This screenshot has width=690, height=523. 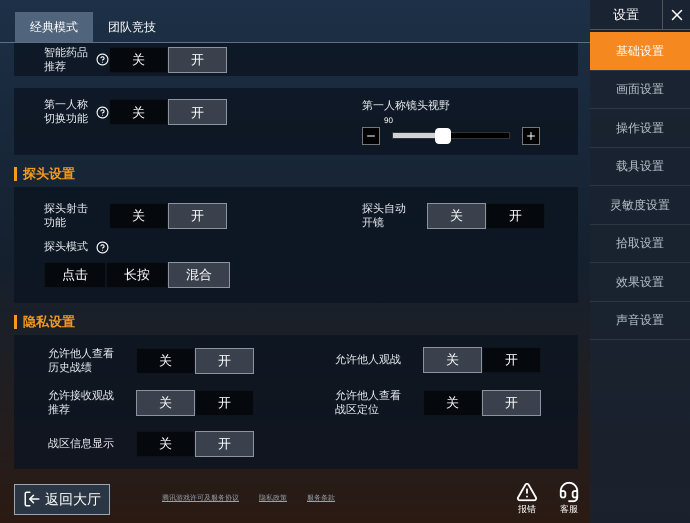 What do you see at coordinates (640, 167) in the screenshot?
I see `sidebar-item: 载具设置` at bounding box center [640, 167].